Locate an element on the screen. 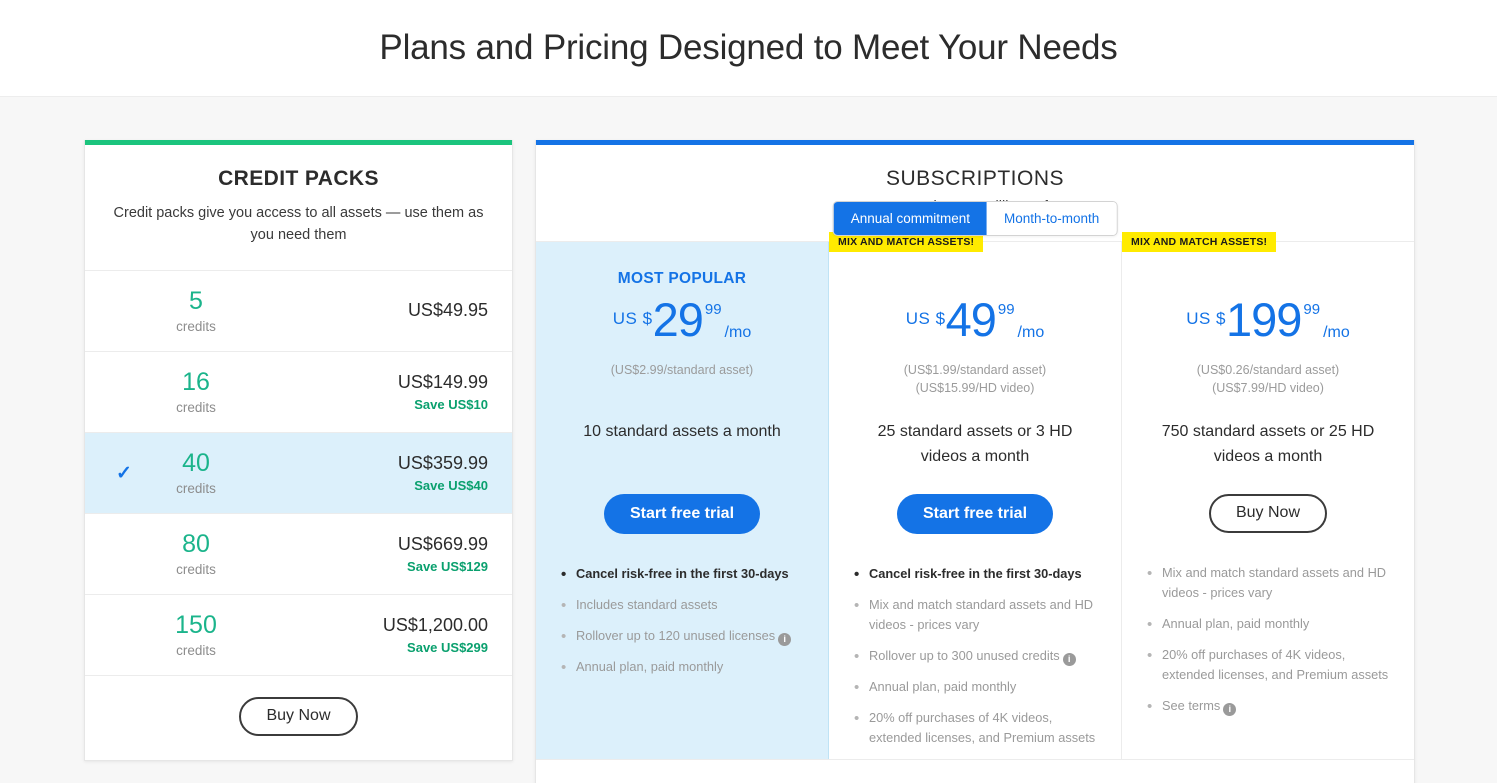  billing-toggle-option: Annual commitment is located at coordinates (910, 218).